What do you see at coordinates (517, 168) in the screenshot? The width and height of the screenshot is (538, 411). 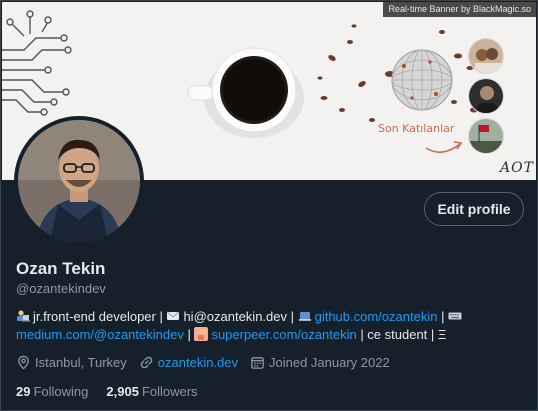 I see `banner-signature: AOT` at bounding box center [517, 168].